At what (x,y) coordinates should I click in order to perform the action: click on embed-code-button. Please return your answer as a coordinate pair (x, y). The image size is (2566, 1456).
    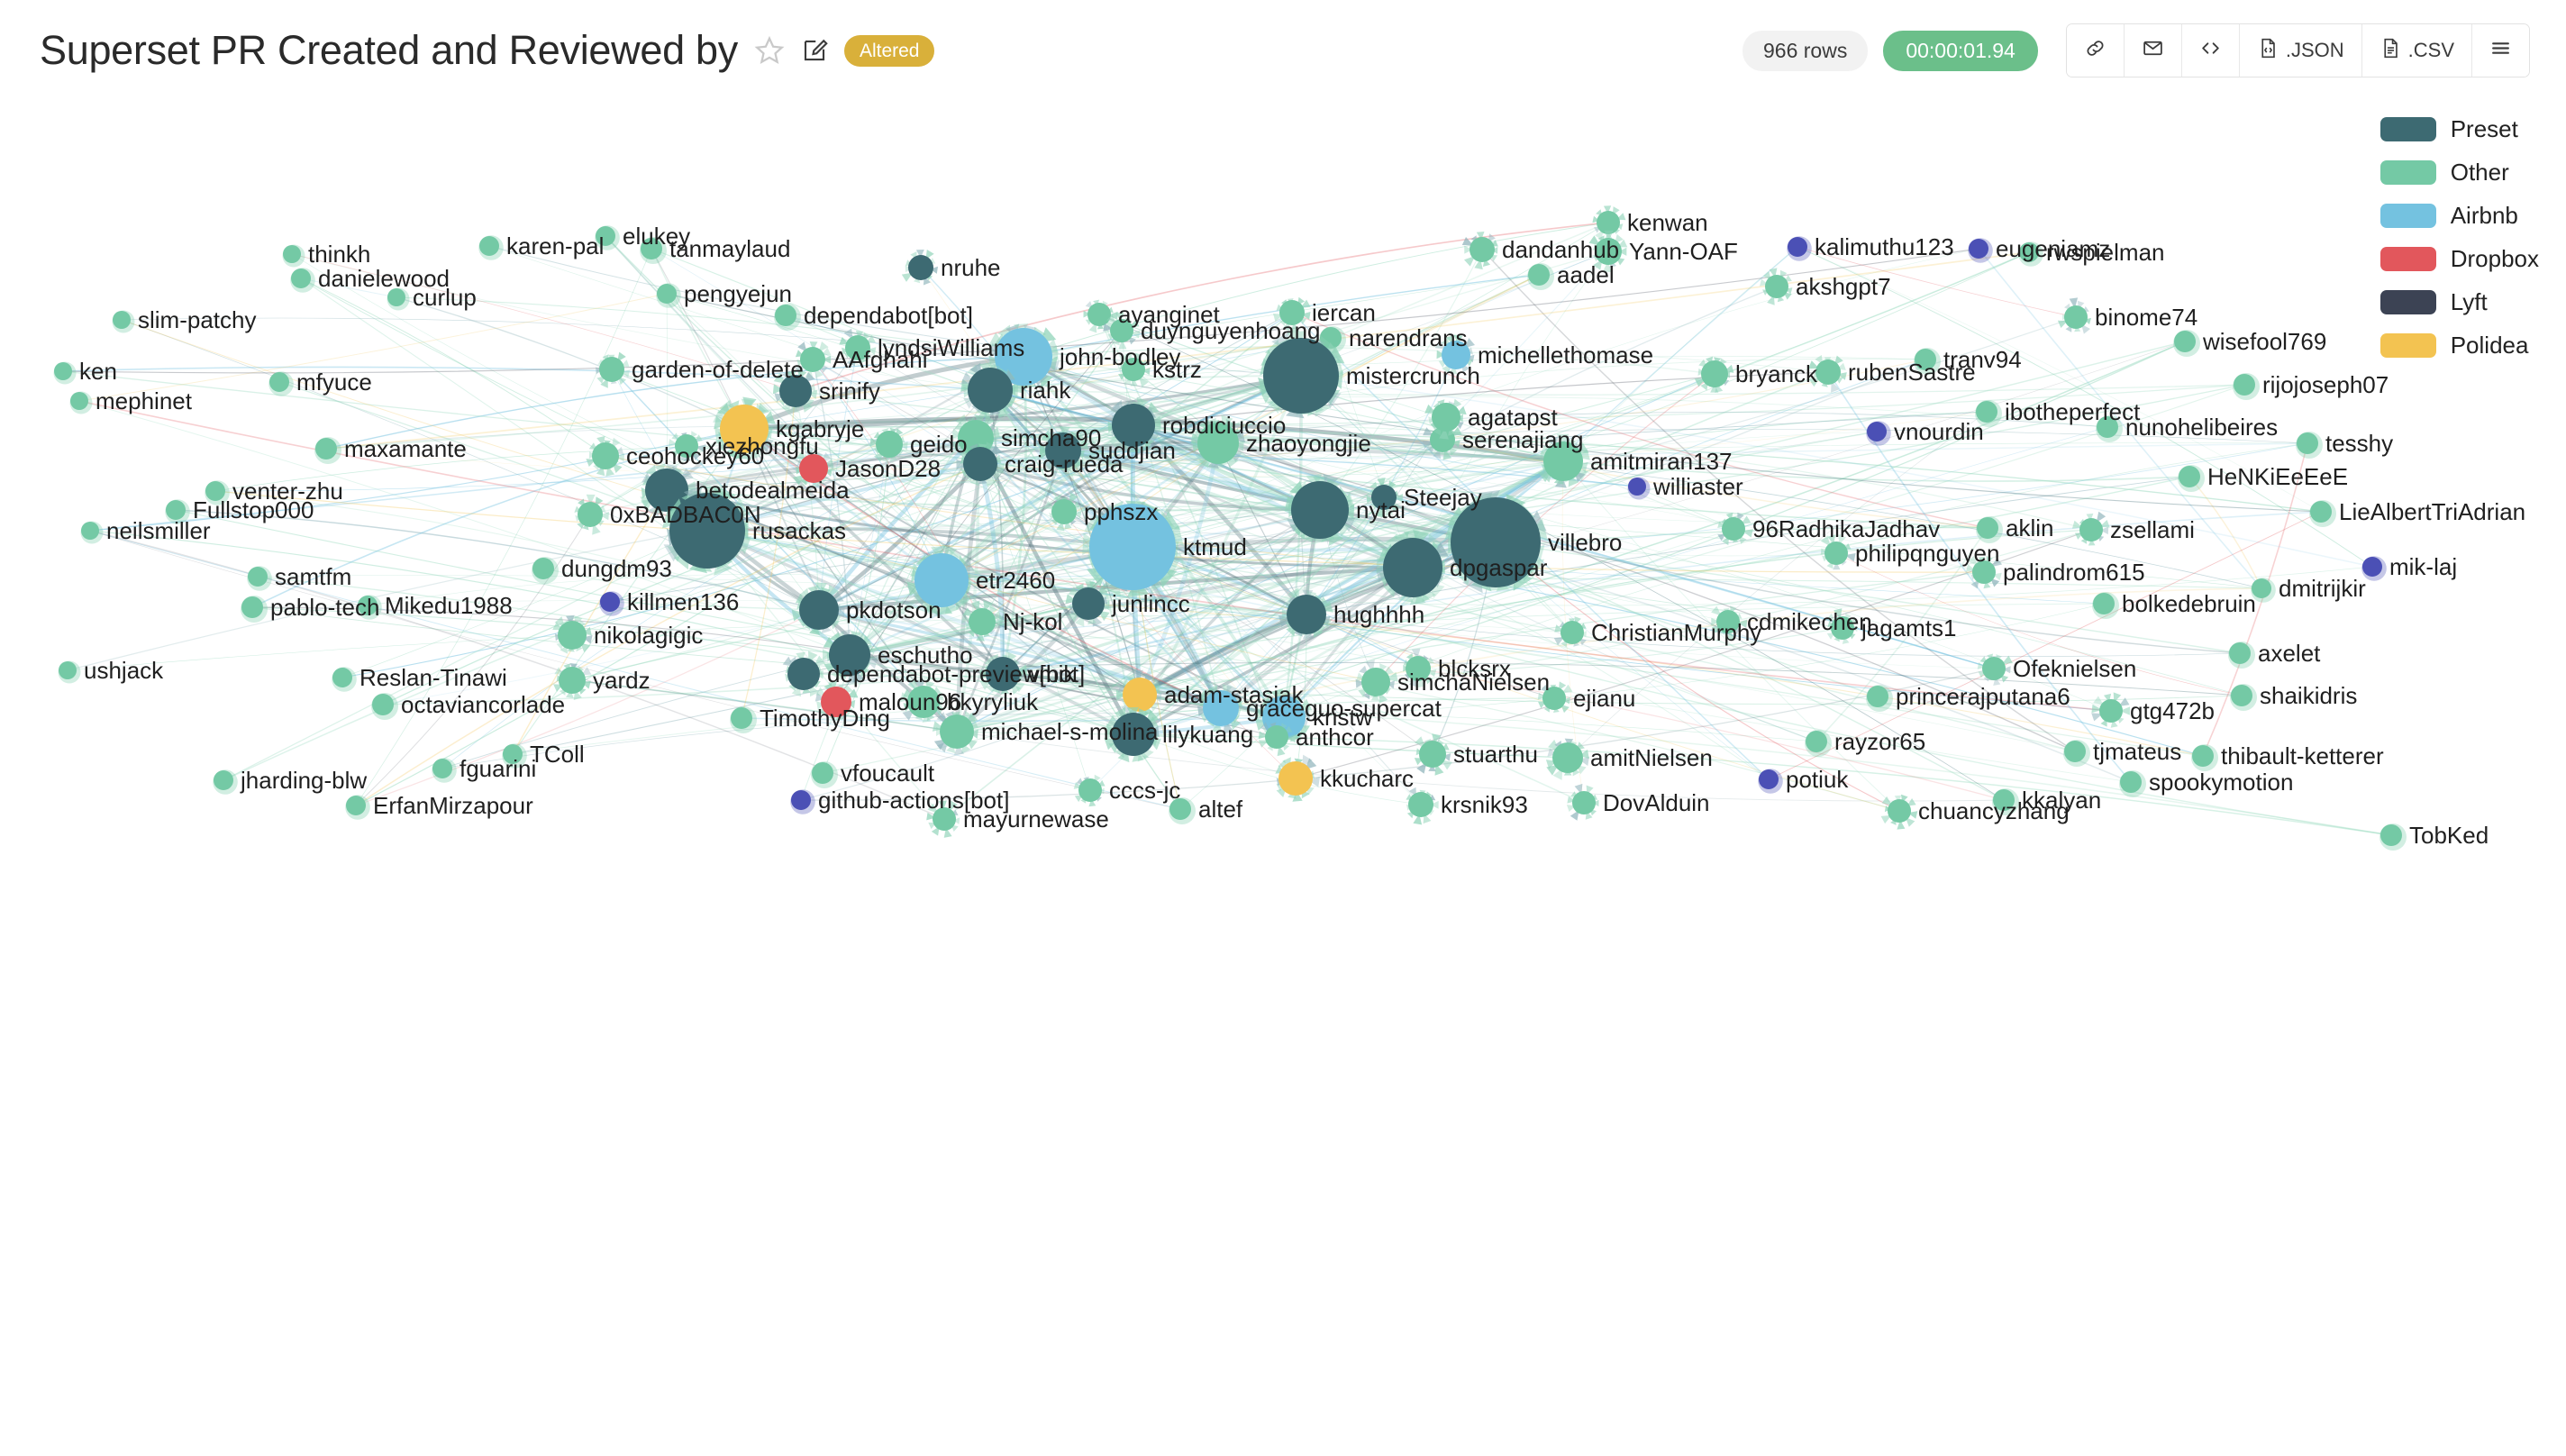
    Looking at the image, I should click on (2210, 51).